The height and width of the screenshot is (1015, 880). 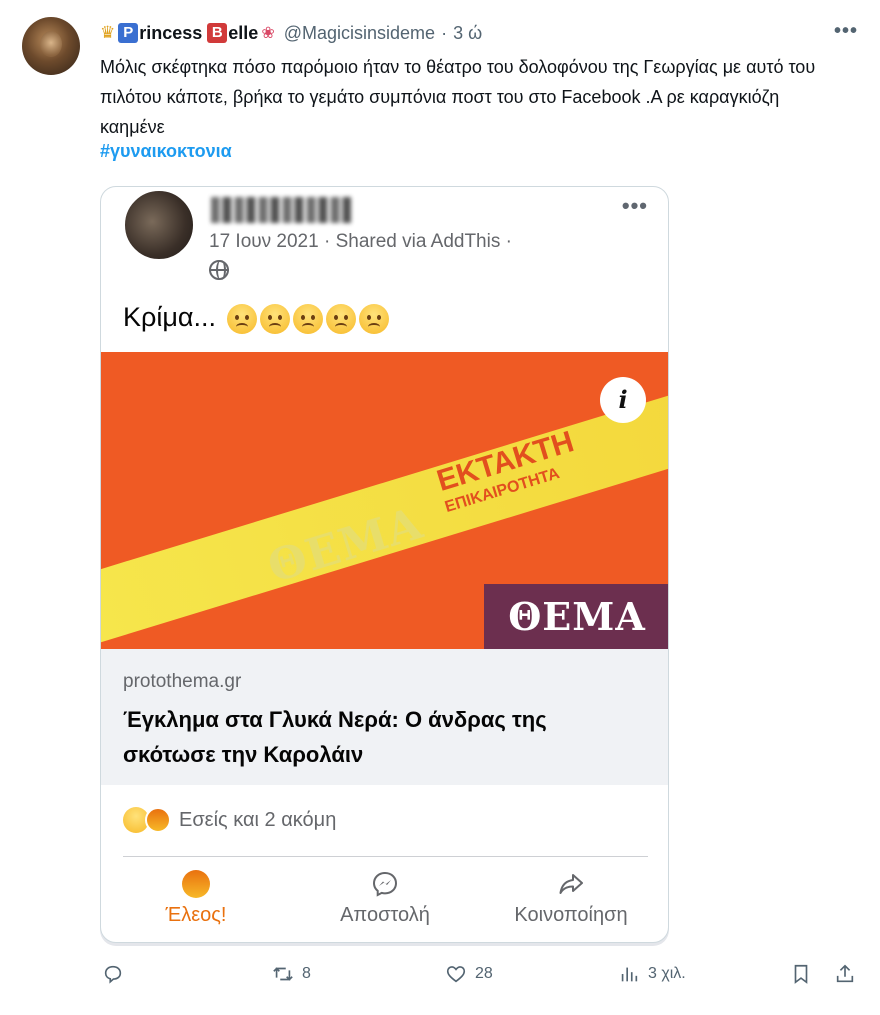 I want to click on fb-reactions-summary: Εσείς και 2 ακόμη, so click(x=229, y=820).